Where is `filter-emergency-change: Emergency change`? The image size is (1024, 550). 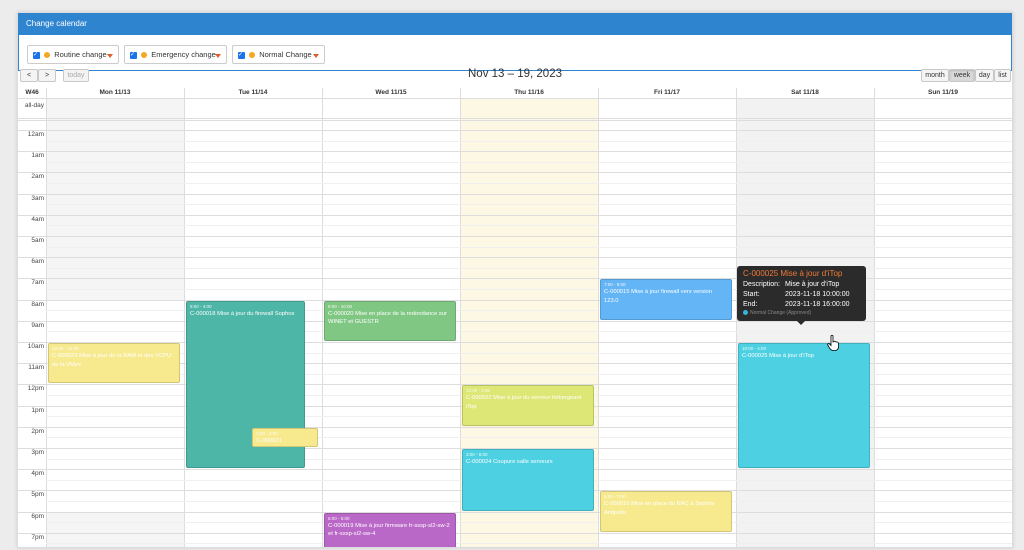
filter-emergency-change: Emergency change is located at coordinates (175, 54).